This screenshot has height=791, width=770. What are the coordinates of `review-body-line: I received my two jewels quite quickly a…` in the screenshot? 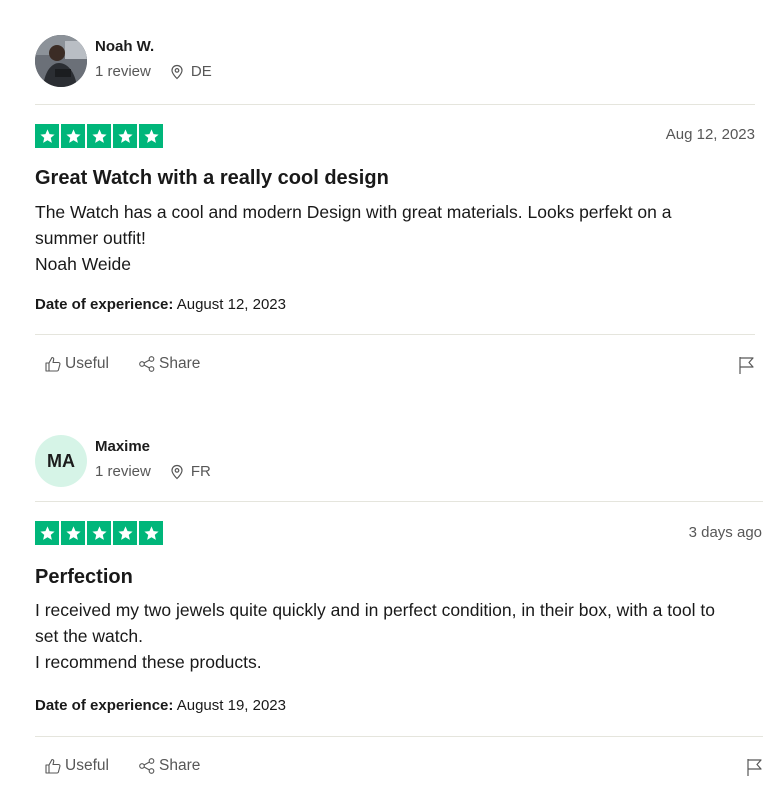 It's located at (375, 623).